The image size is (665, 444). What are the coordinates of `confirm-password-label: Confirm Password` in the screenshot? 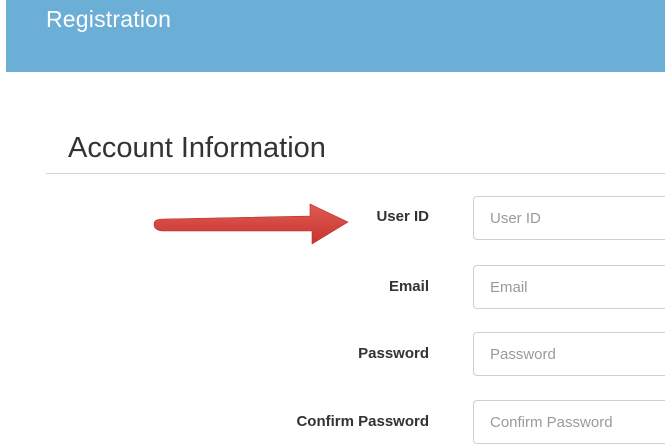 It's located at (362, 421).